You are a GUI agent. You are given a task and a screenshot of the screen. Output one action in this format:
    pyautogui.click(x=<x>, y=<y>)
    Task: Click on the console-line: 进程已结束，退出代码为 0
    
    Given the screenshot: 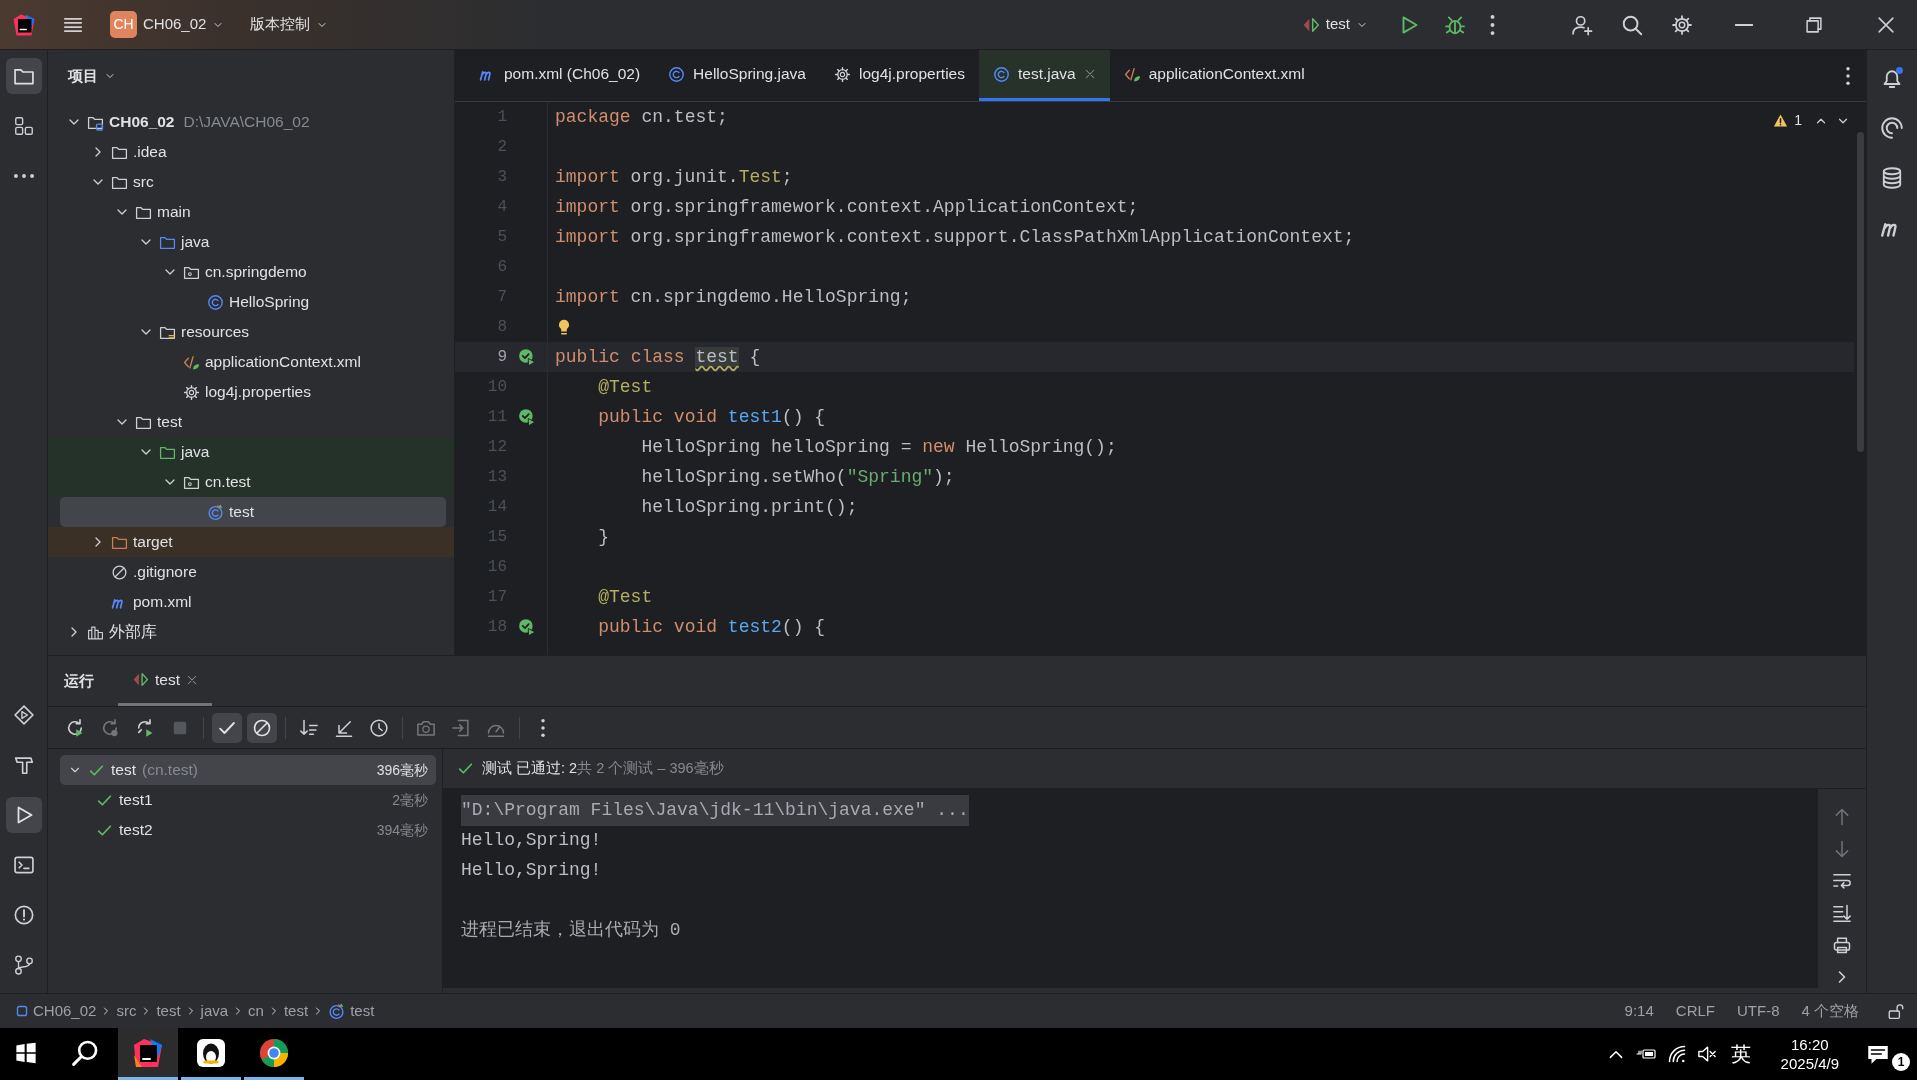 What is the action you would take?
    pyautogui.click(x=571, y=930)
    